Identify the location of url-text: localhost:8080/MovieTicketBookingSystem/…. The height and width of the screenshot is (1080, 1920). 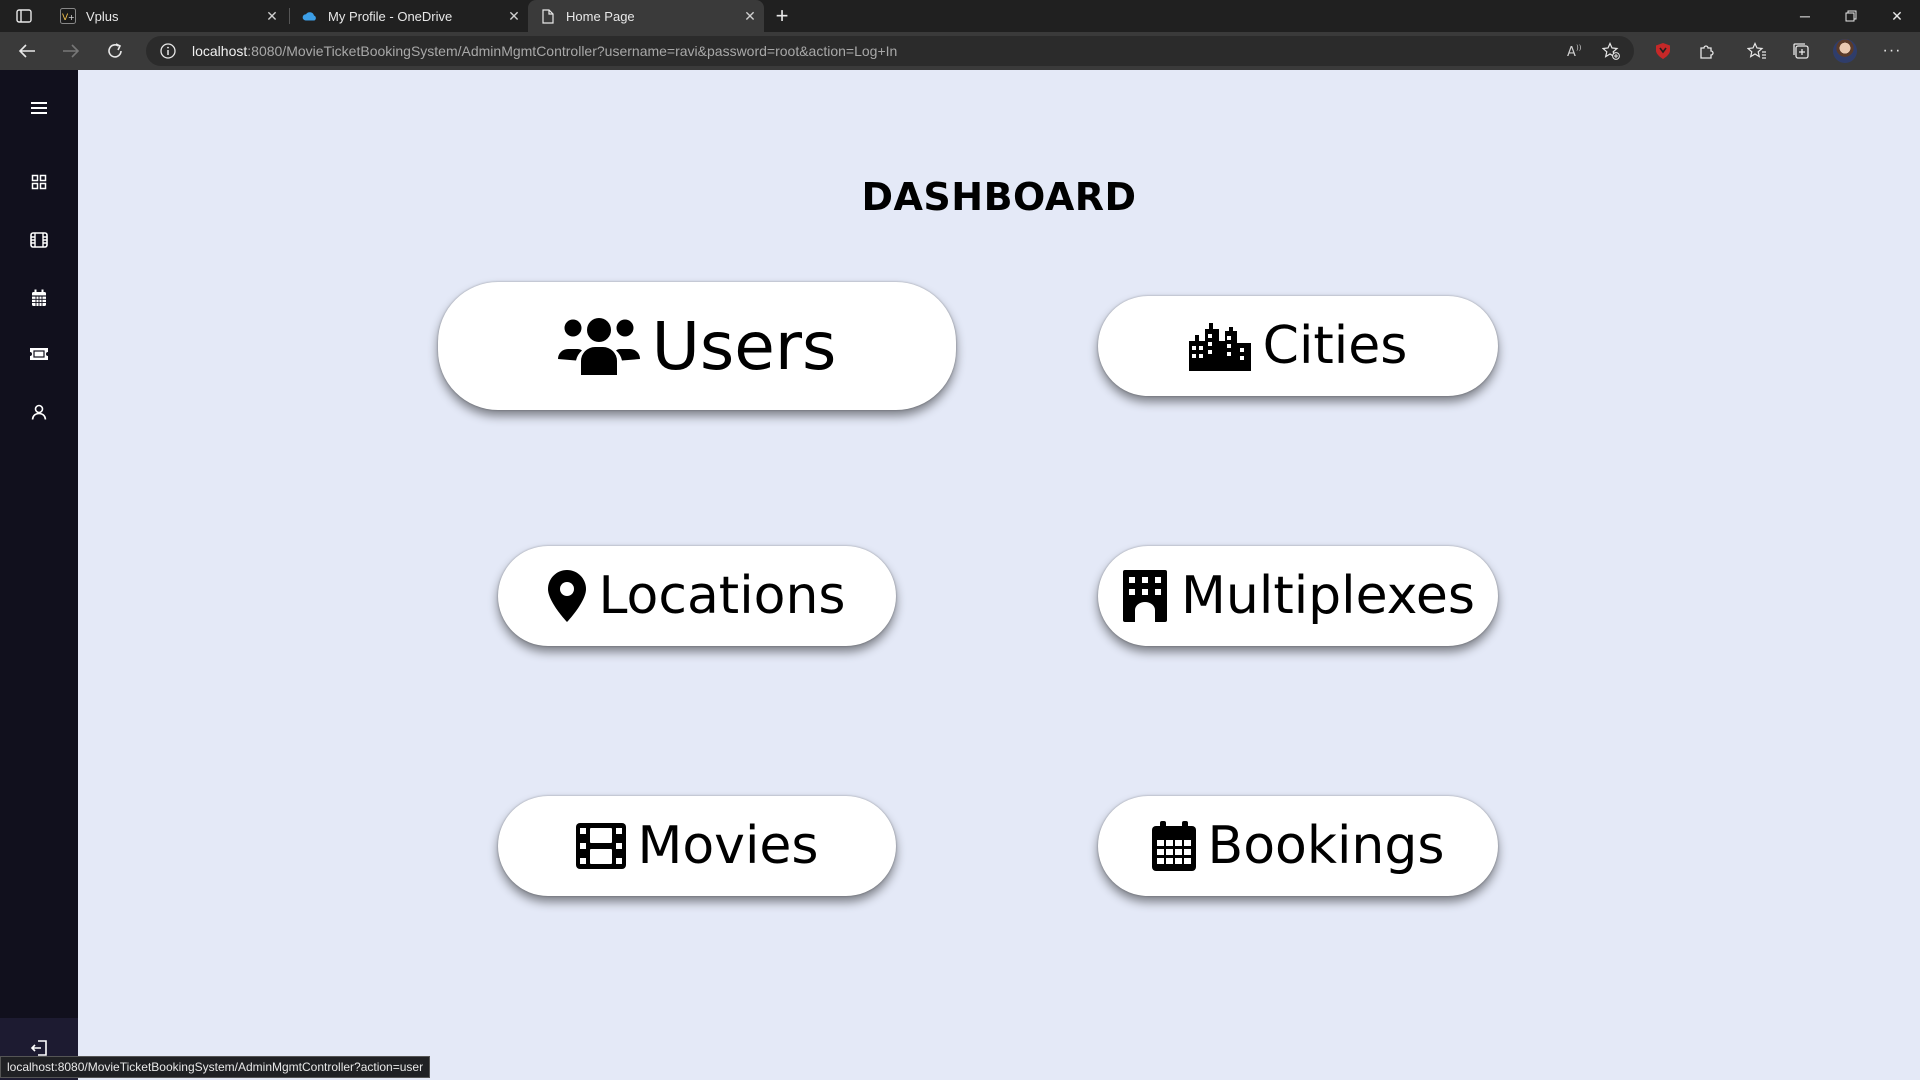
(544, 51).